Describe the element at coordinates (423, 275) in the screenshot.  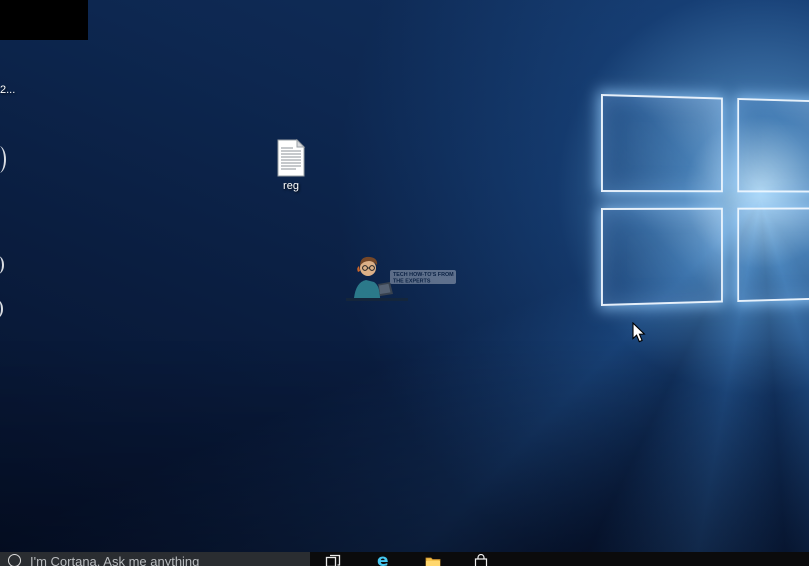
I see `watermark-text-line1: TECH HOW-TO'S FROM` at that location.